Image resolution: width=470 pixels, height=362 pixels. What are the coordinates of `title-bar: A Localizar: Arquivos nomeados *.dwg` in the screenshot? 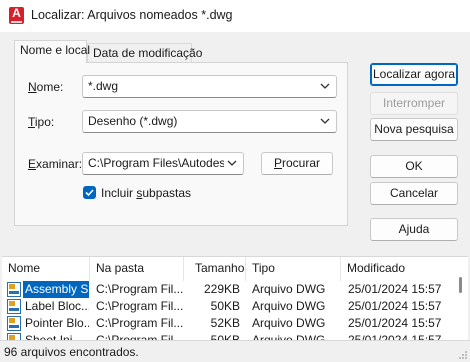 It's located at (235, 16).